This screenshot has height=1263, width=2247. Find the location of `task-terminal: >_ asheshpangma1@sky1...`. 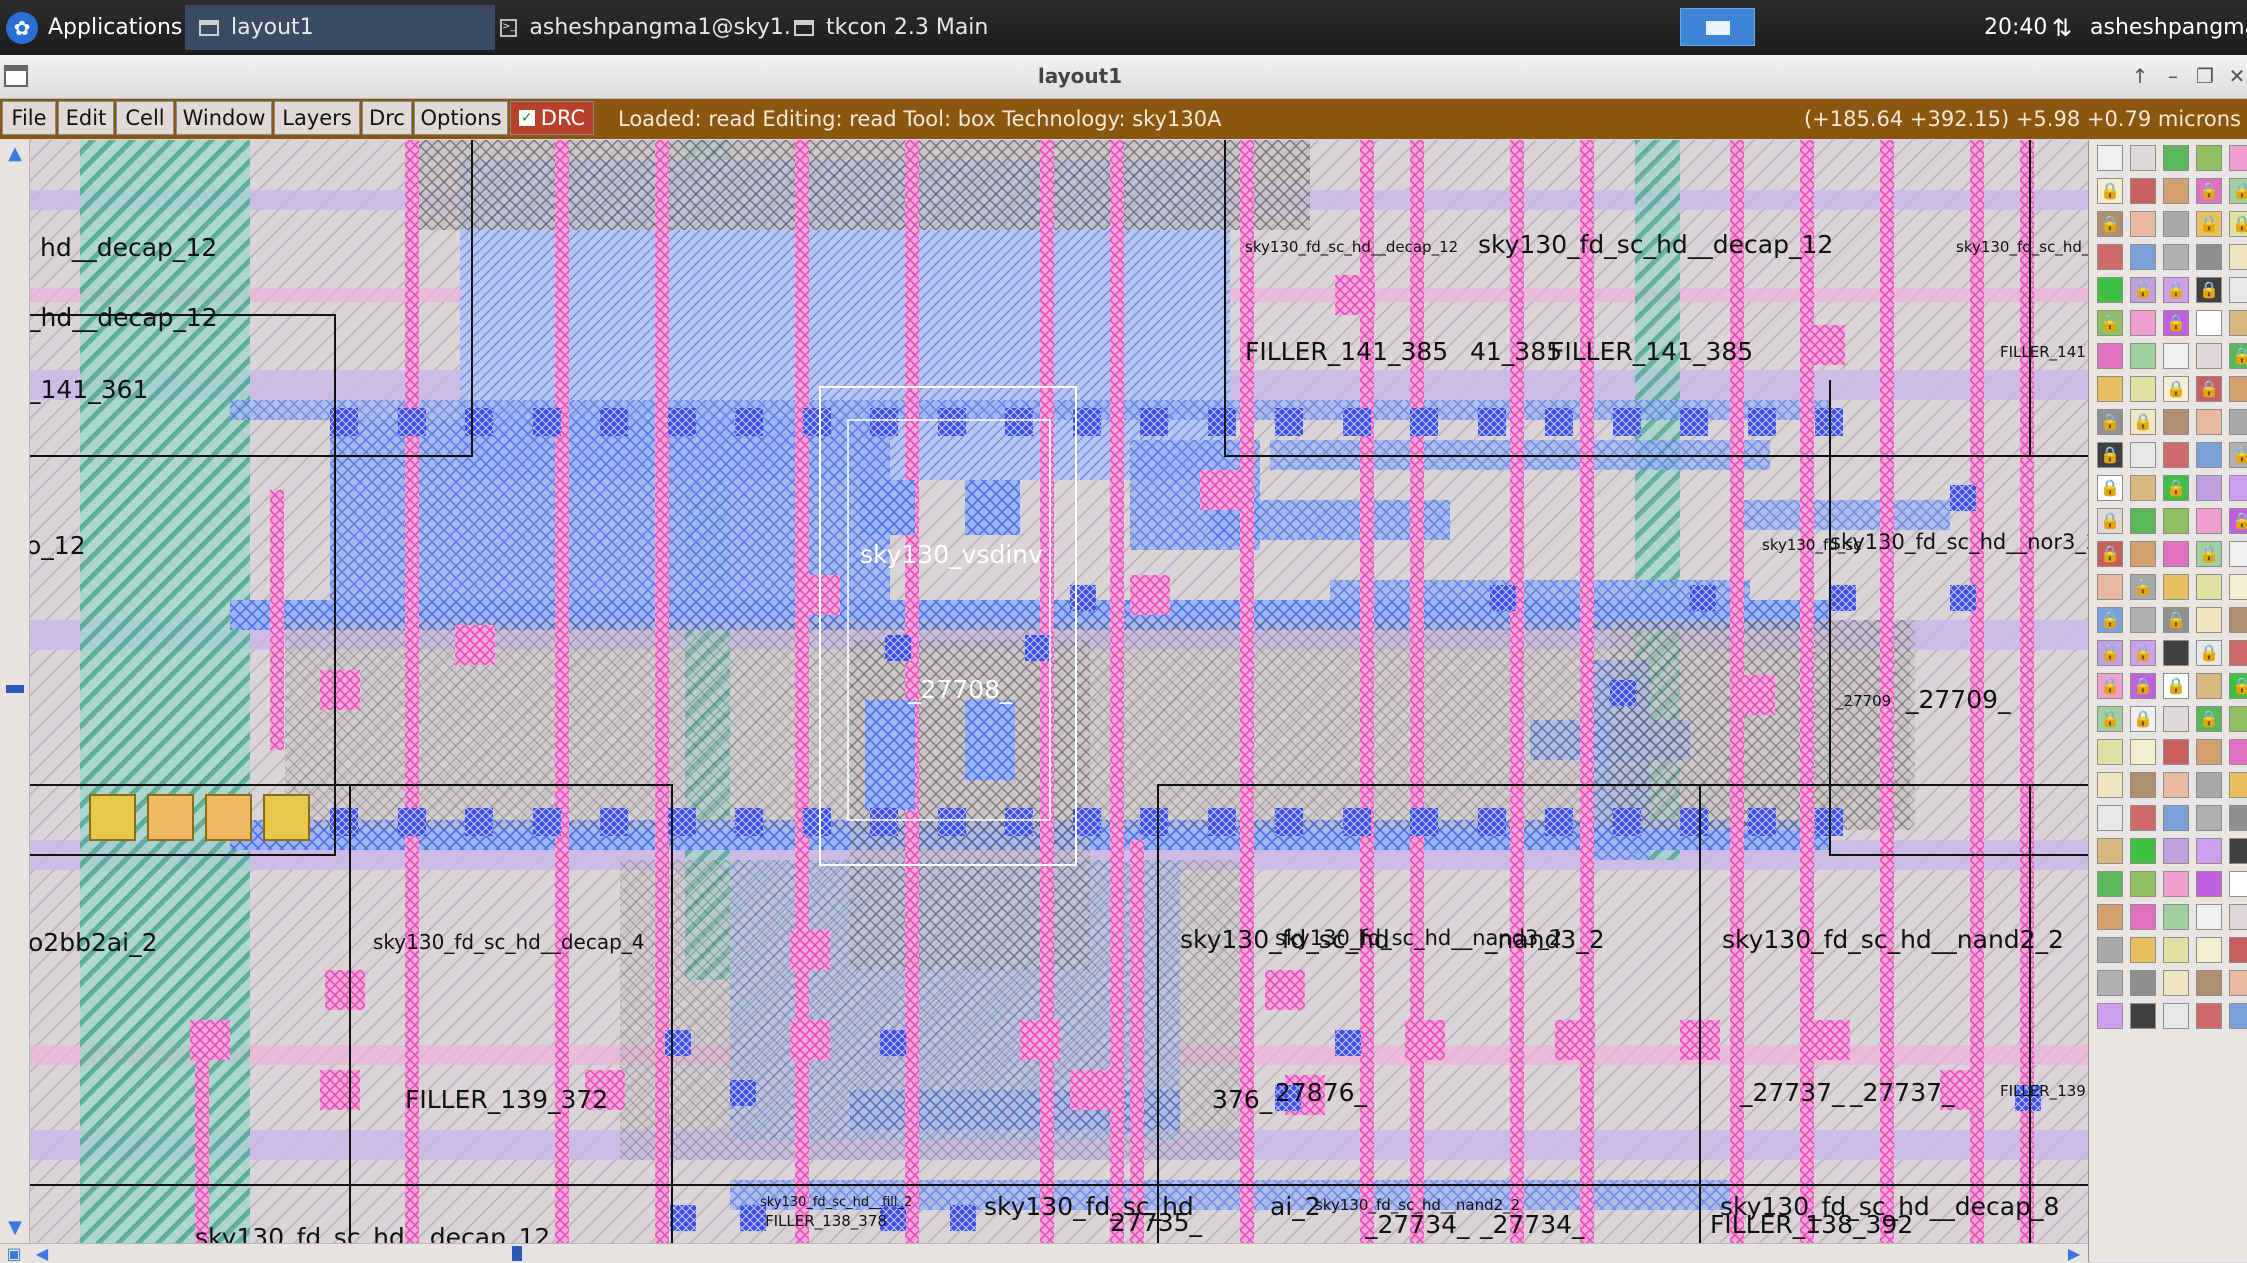

task-terminal: >_ asheshpangma1@sky1... is located at coordinates (638, 27).